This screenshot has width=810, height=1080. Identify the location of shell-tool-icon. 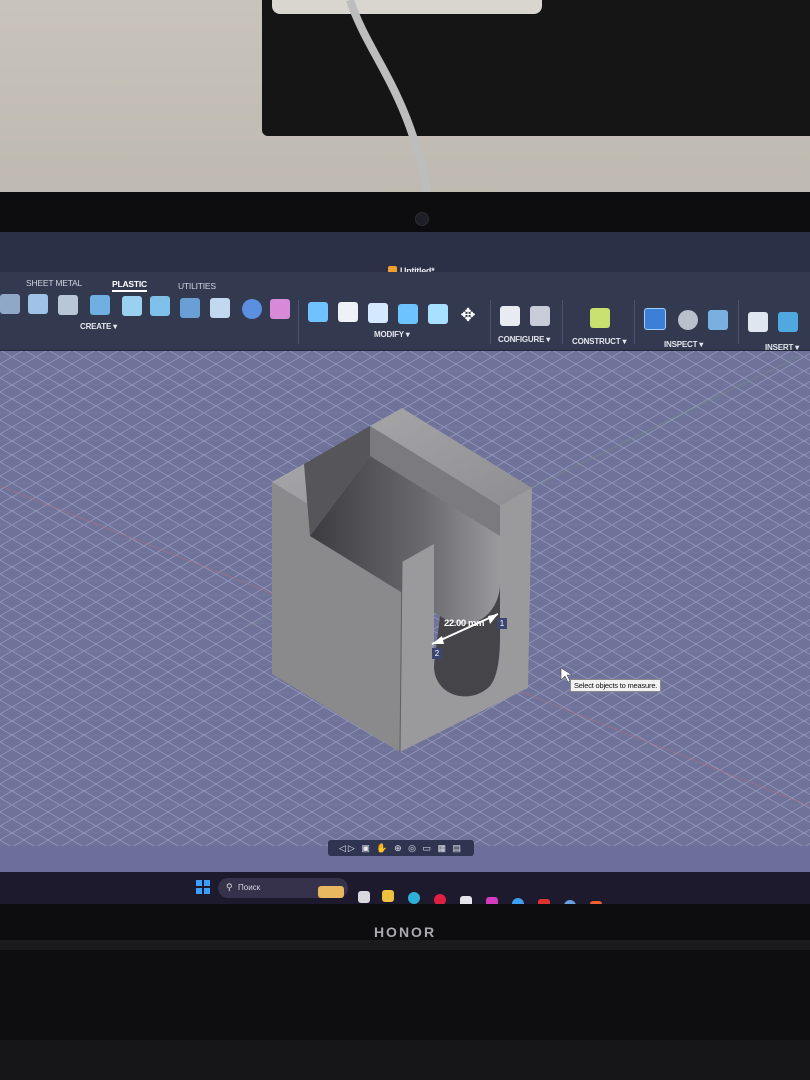
(378, 313).